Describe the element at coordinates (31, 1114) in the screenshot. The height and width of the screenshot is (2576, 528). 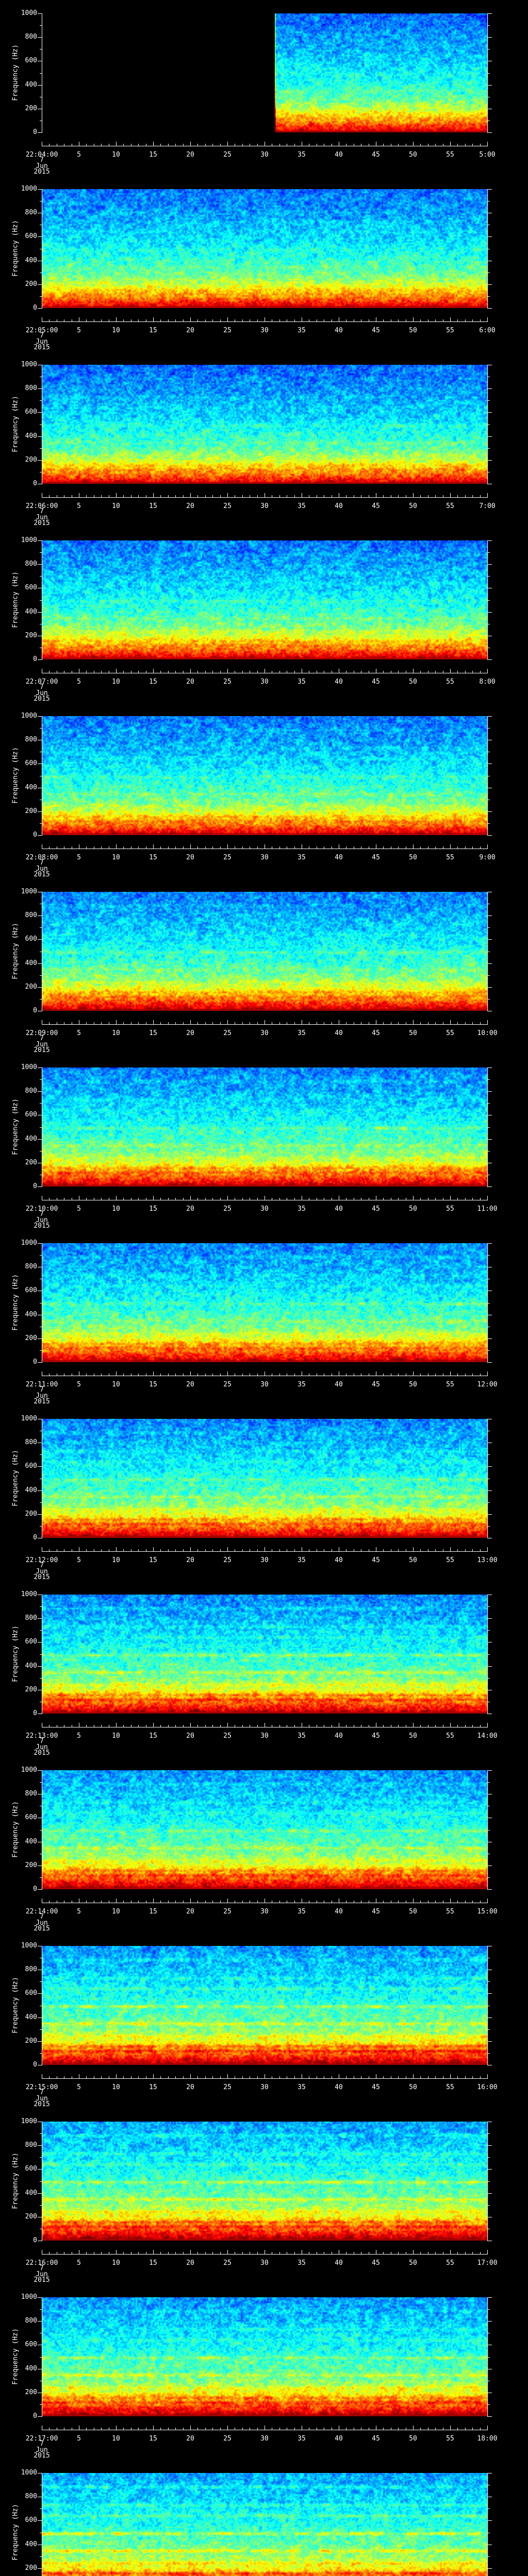
I see `y-tick-label: 600` at that location.